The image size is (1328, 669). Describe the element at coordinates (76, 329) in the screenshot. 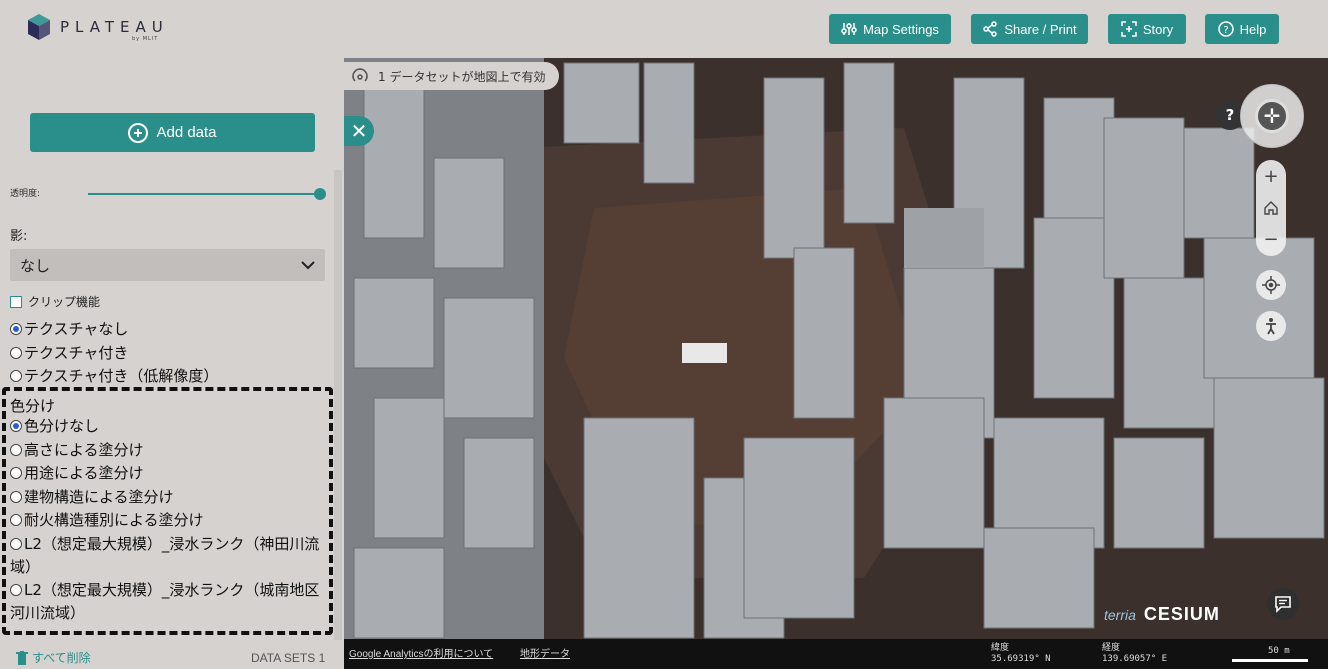

I see `texture-option-label: テクスチャなし` at that location.